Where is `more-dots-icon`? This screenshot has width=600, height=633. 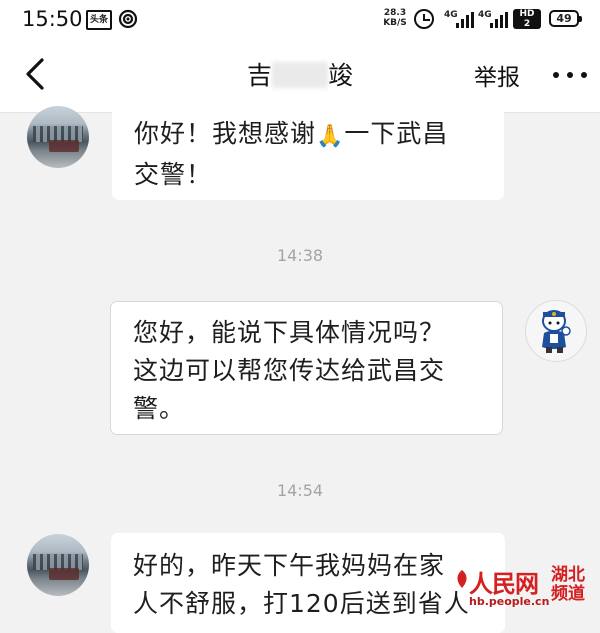
more-dots-icon is located at coordinates (570, 76).